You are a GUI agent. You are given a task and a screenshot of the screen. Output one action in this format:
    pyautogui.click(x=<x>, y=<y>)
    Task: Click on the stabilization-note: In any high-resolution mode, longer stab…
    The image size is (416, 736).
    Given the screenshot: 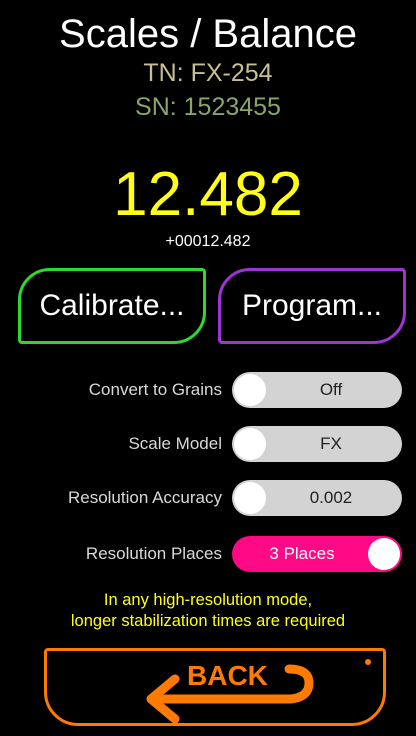 What is the action you would take?
    pyautogui.click(x=208, y=611)
    